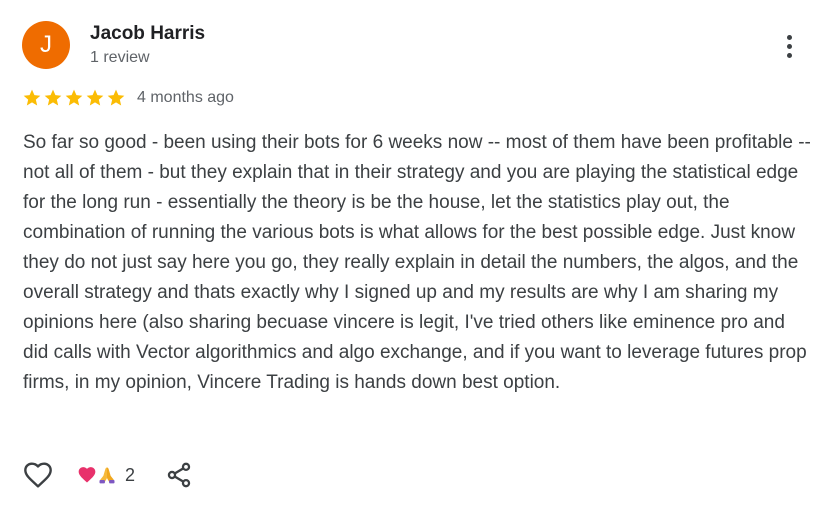  What do you see at coordinates (185, 97) in the screenshot?
I see `review-date: 4 months ago` at bounding box center [185, 97].